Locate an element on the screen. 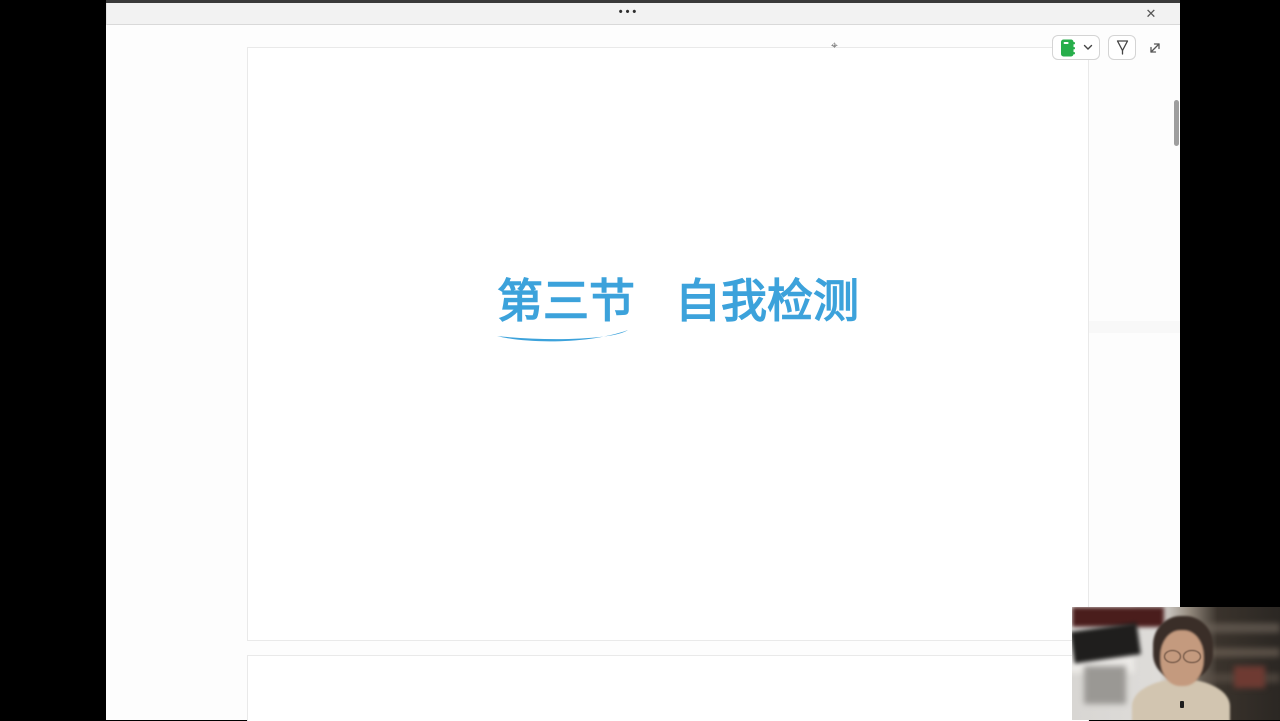 Image resolution: width=1280 pixels, height=721 pixels. move-cursor-icon: ⌖ is located at coordinates (834, 45).